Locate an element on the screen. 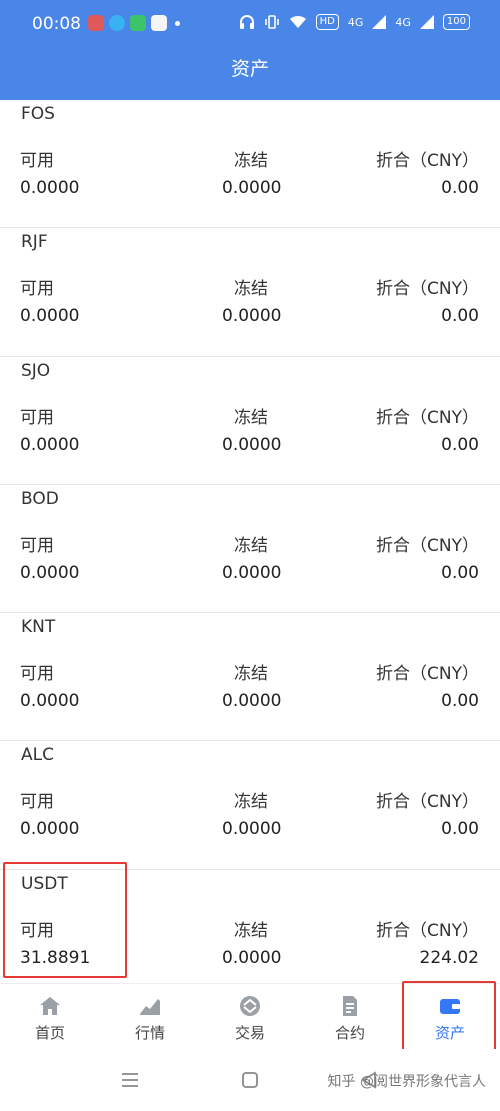 The width and height of the screenshot is (500, 1111). tab-trade: 交易 is located at coordinates (250, 1016).